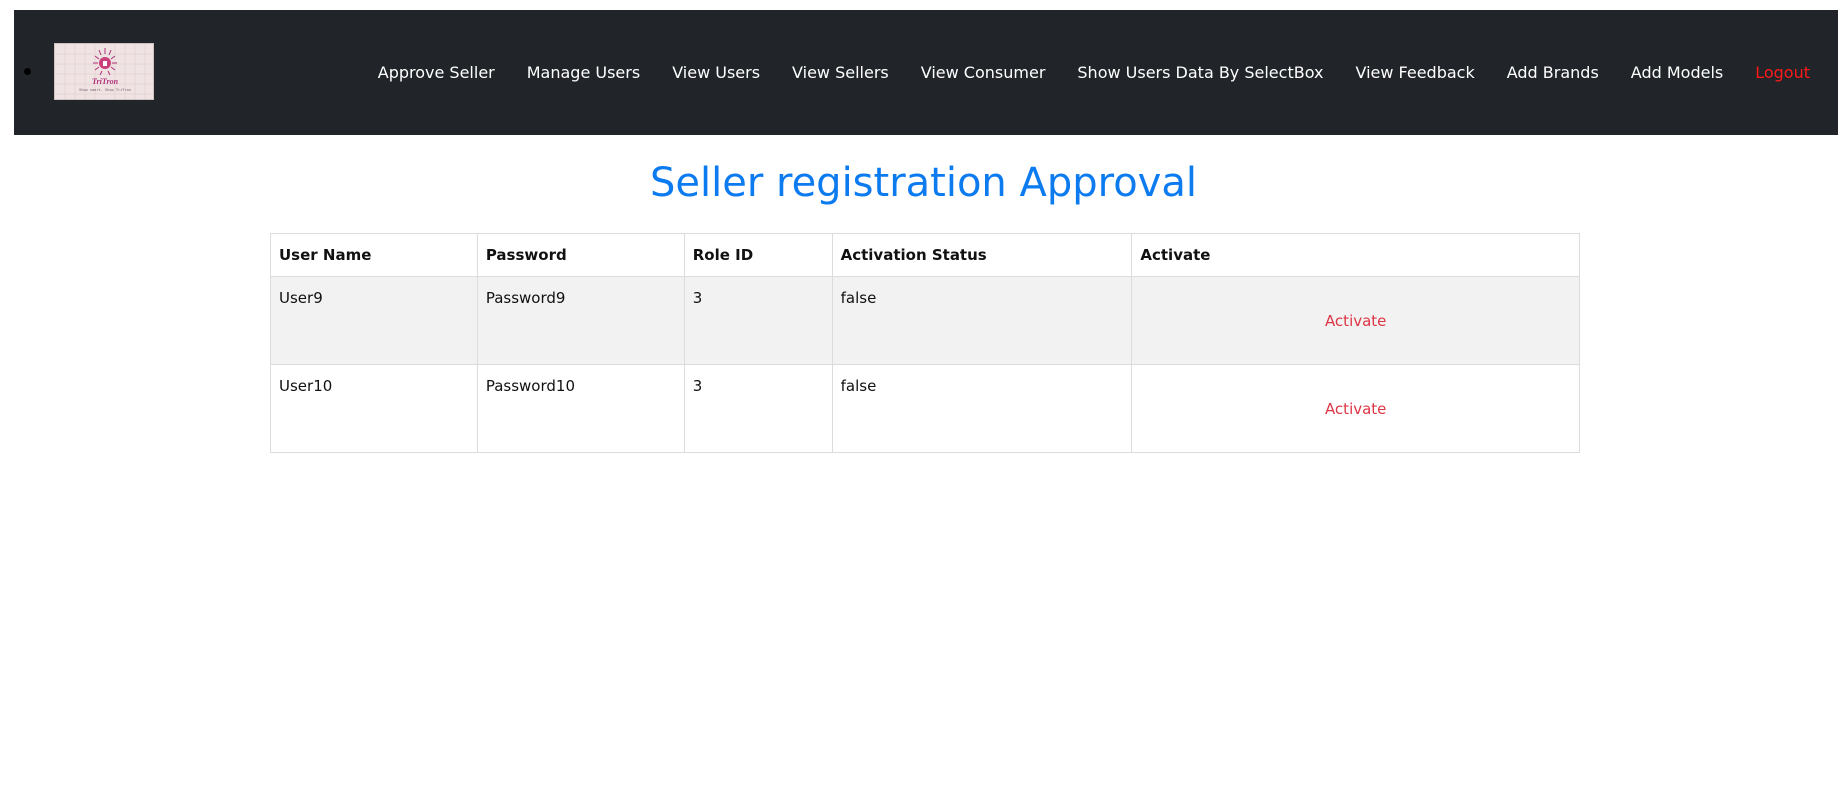 The width and height of the screenshot is (1847, 802). I want to click on table-row: User9 Password9 3 false Activate, so click(925, 320).